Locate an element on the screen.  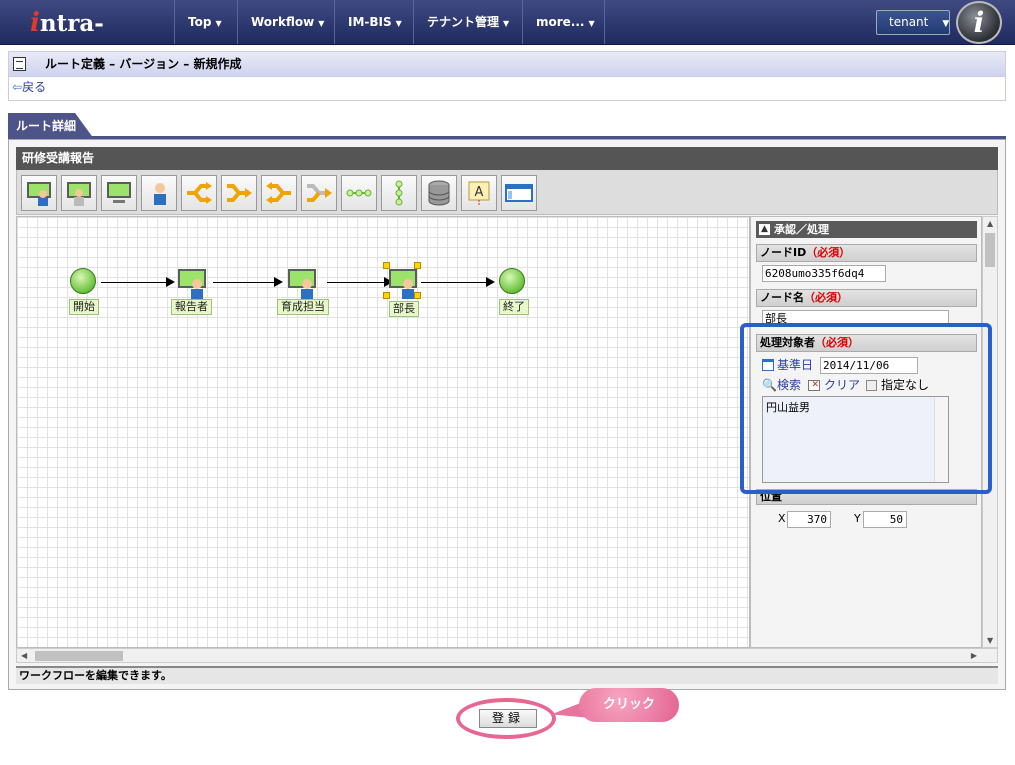
nav-im-bis: IM-BIS ▼ is located at coordinates (373, 22).